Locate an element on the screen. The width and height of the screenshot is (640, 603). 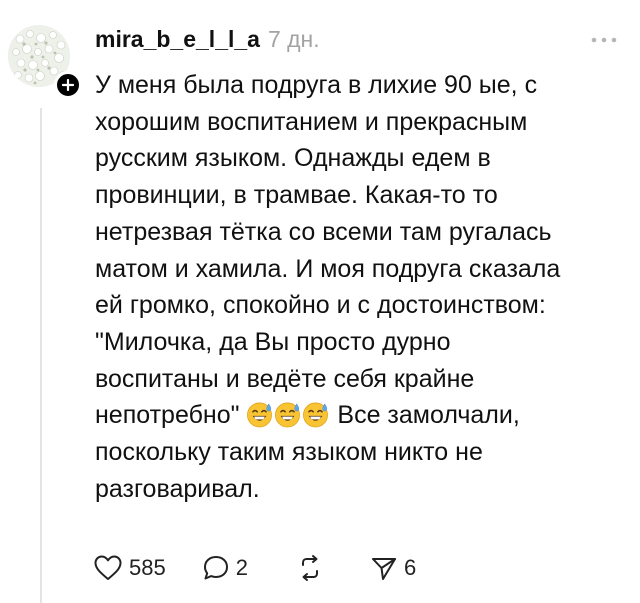
body-line-with-emoji: непотребно" Все замолчали, is located at coordinates (360, 415).